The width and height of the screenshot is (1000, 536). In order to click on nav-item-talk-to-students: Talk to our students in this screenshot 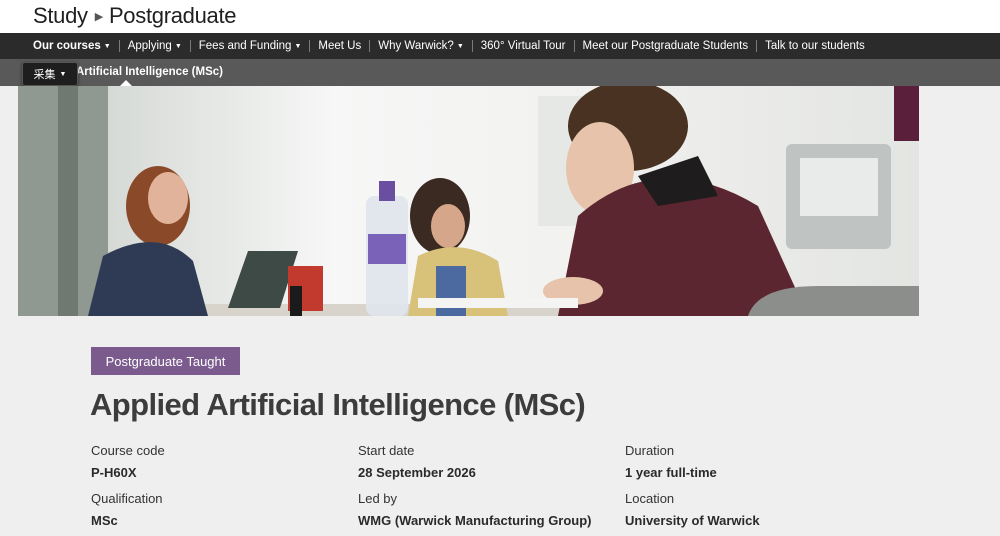, I will do `click(815, 46)`.